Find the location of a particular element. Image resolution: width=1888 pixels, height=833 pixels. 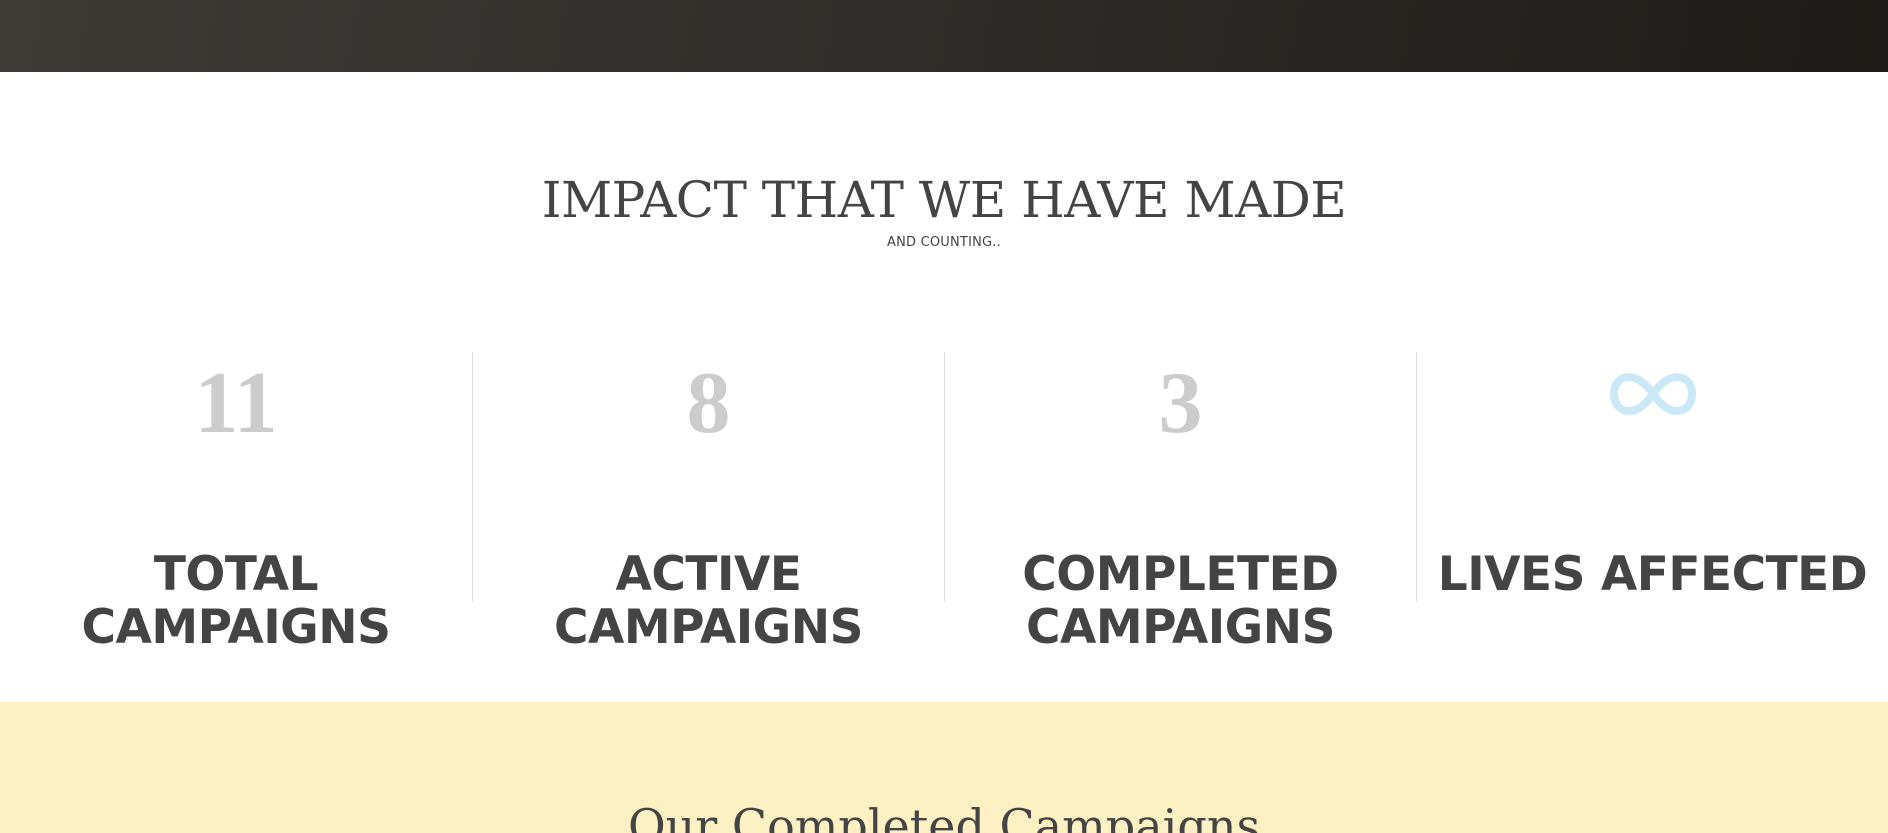

stat-completed-campaigns: 3 COMPLETED CAMPAIGNS is located at coordinates (1180, 503).